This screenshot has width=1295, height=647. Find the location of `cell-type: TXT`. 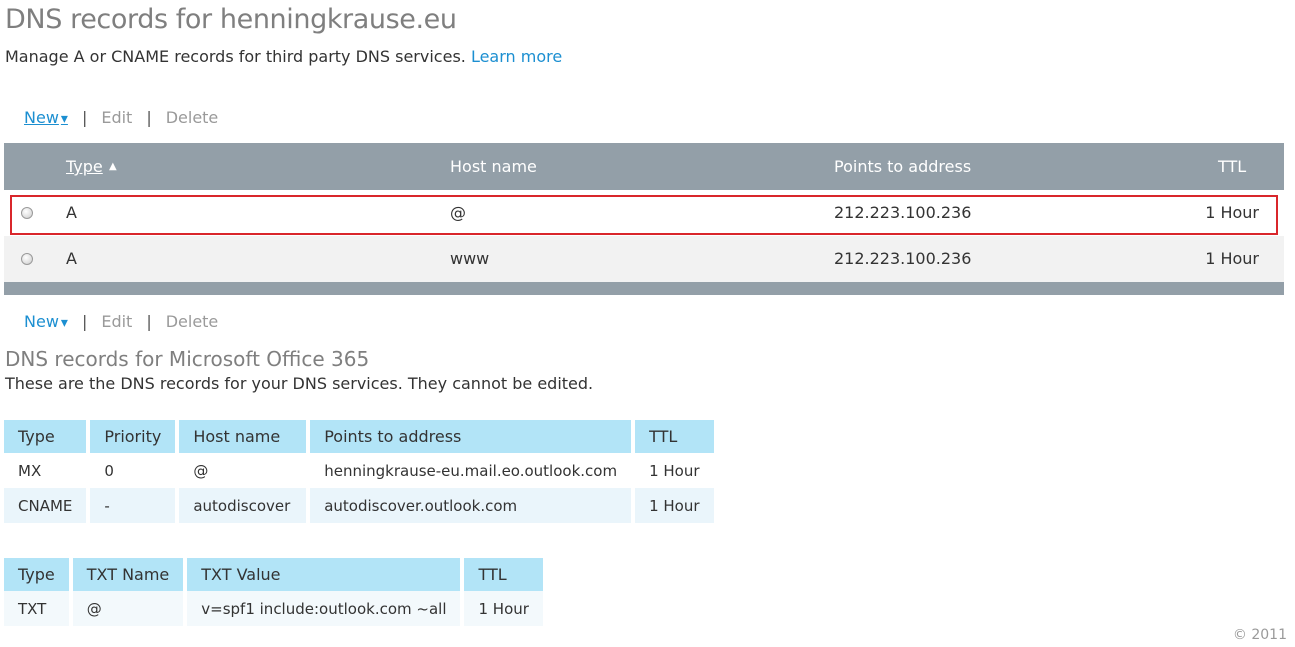

cell-type: TXT is located at coordinates (36, 608).